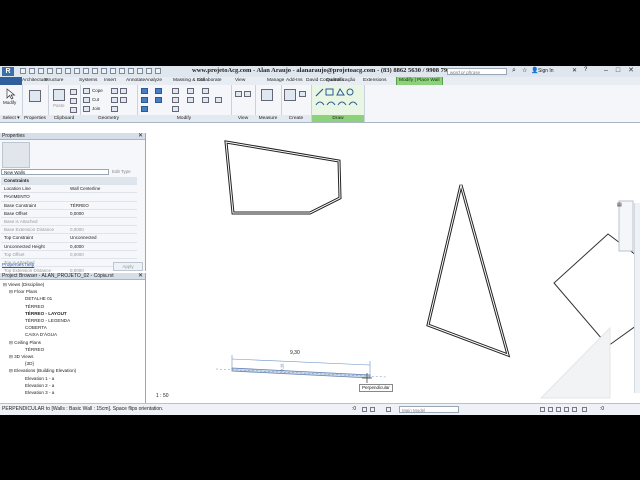  Describe the element at coordinates (69, 181) in the screenshot. I see `property-row: Constraints` at that location.